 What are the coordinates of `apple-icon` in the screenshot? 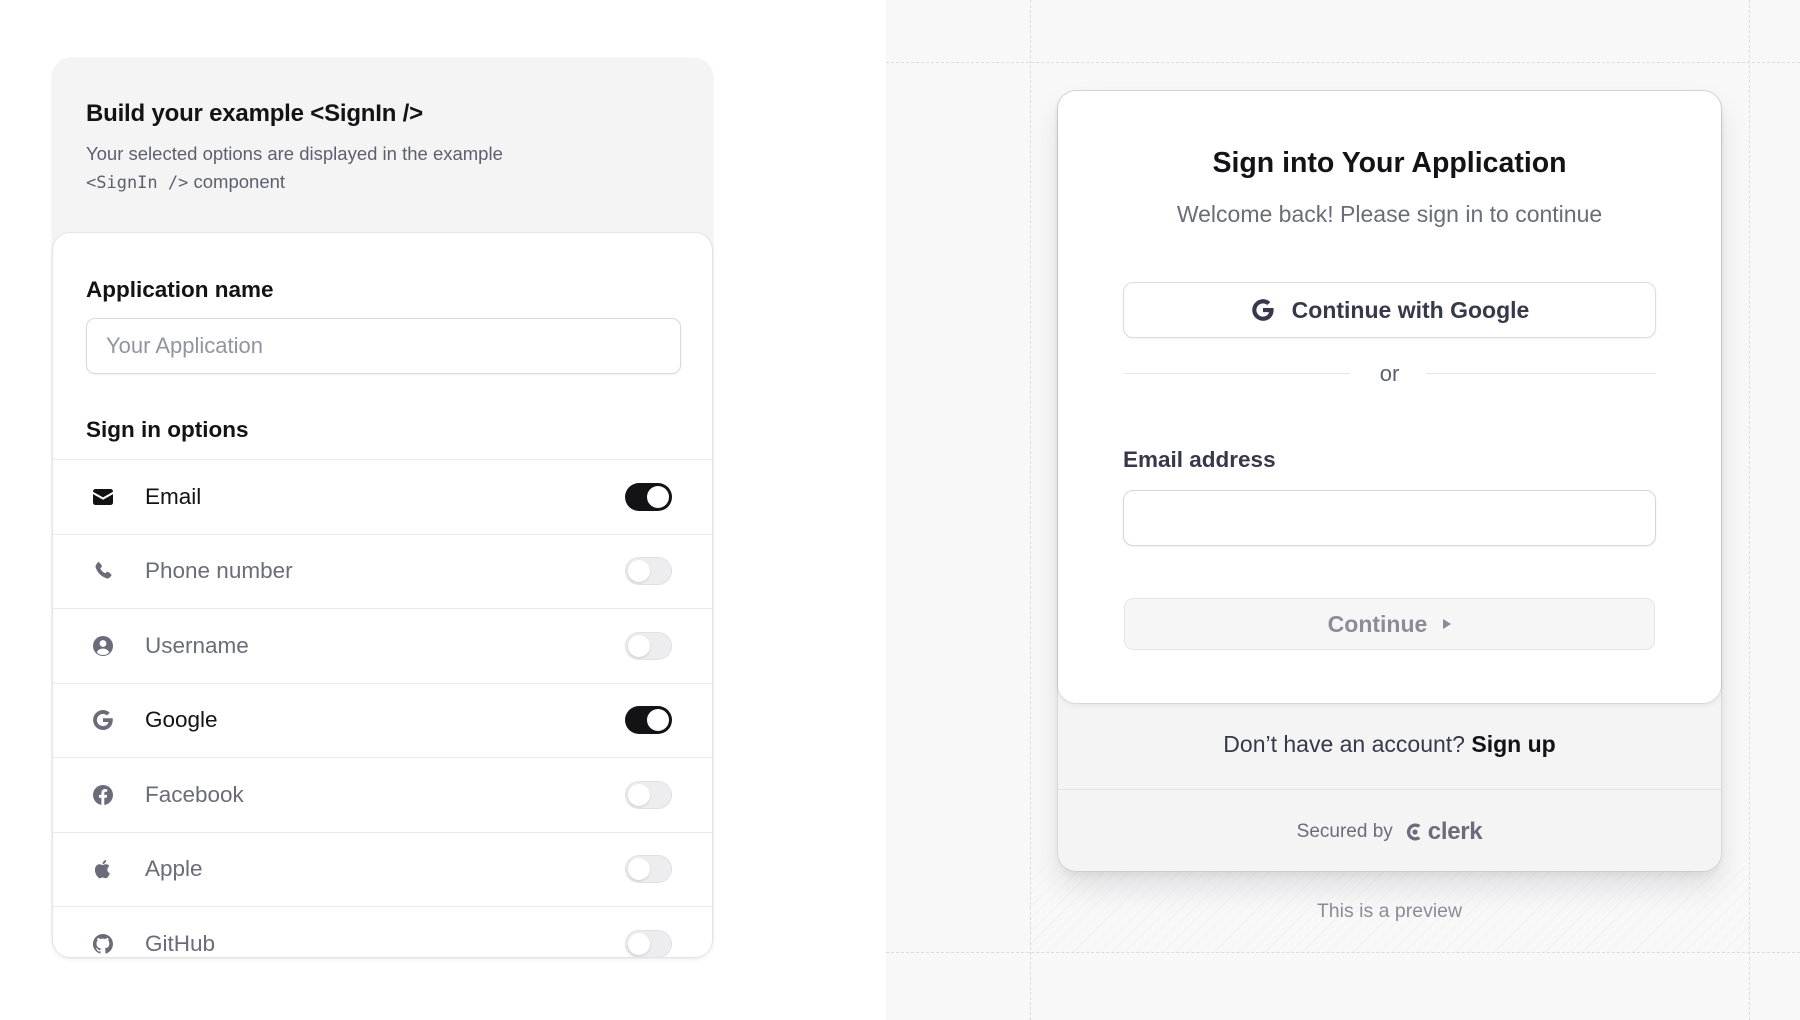 It's located at (103, 869).